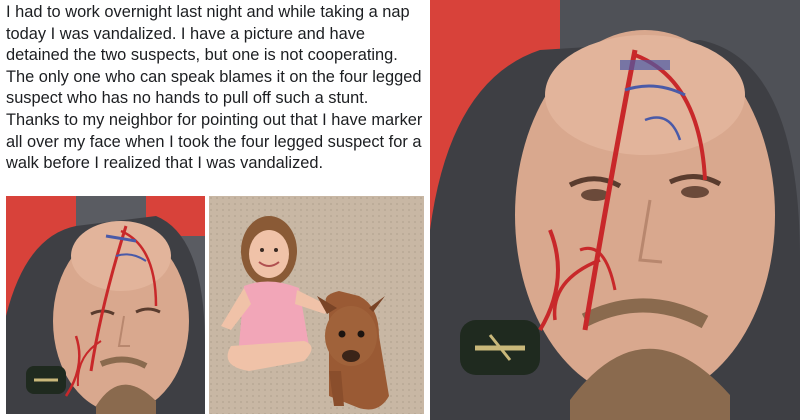  I want to click on man-face-illustration, so click(105, 305).